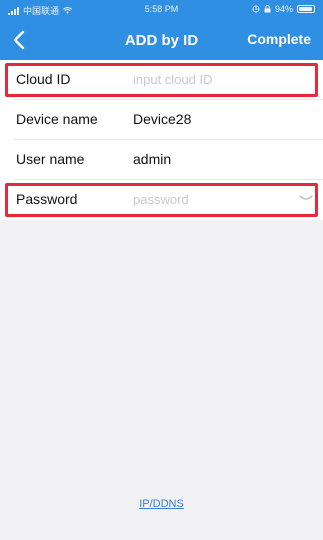  I want to click on navigation-bar: ADD by ID Complete, so click(161, 40).